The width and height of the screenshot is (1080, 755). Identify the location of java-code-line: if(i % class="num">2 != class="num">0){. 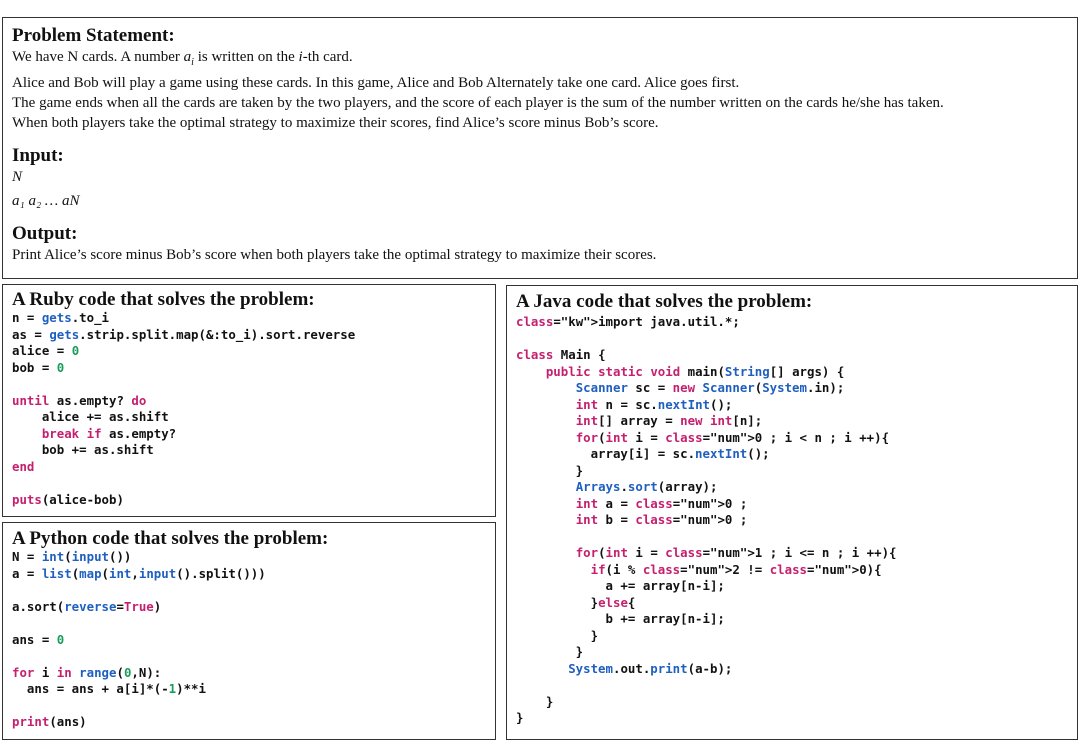
(736, 569).